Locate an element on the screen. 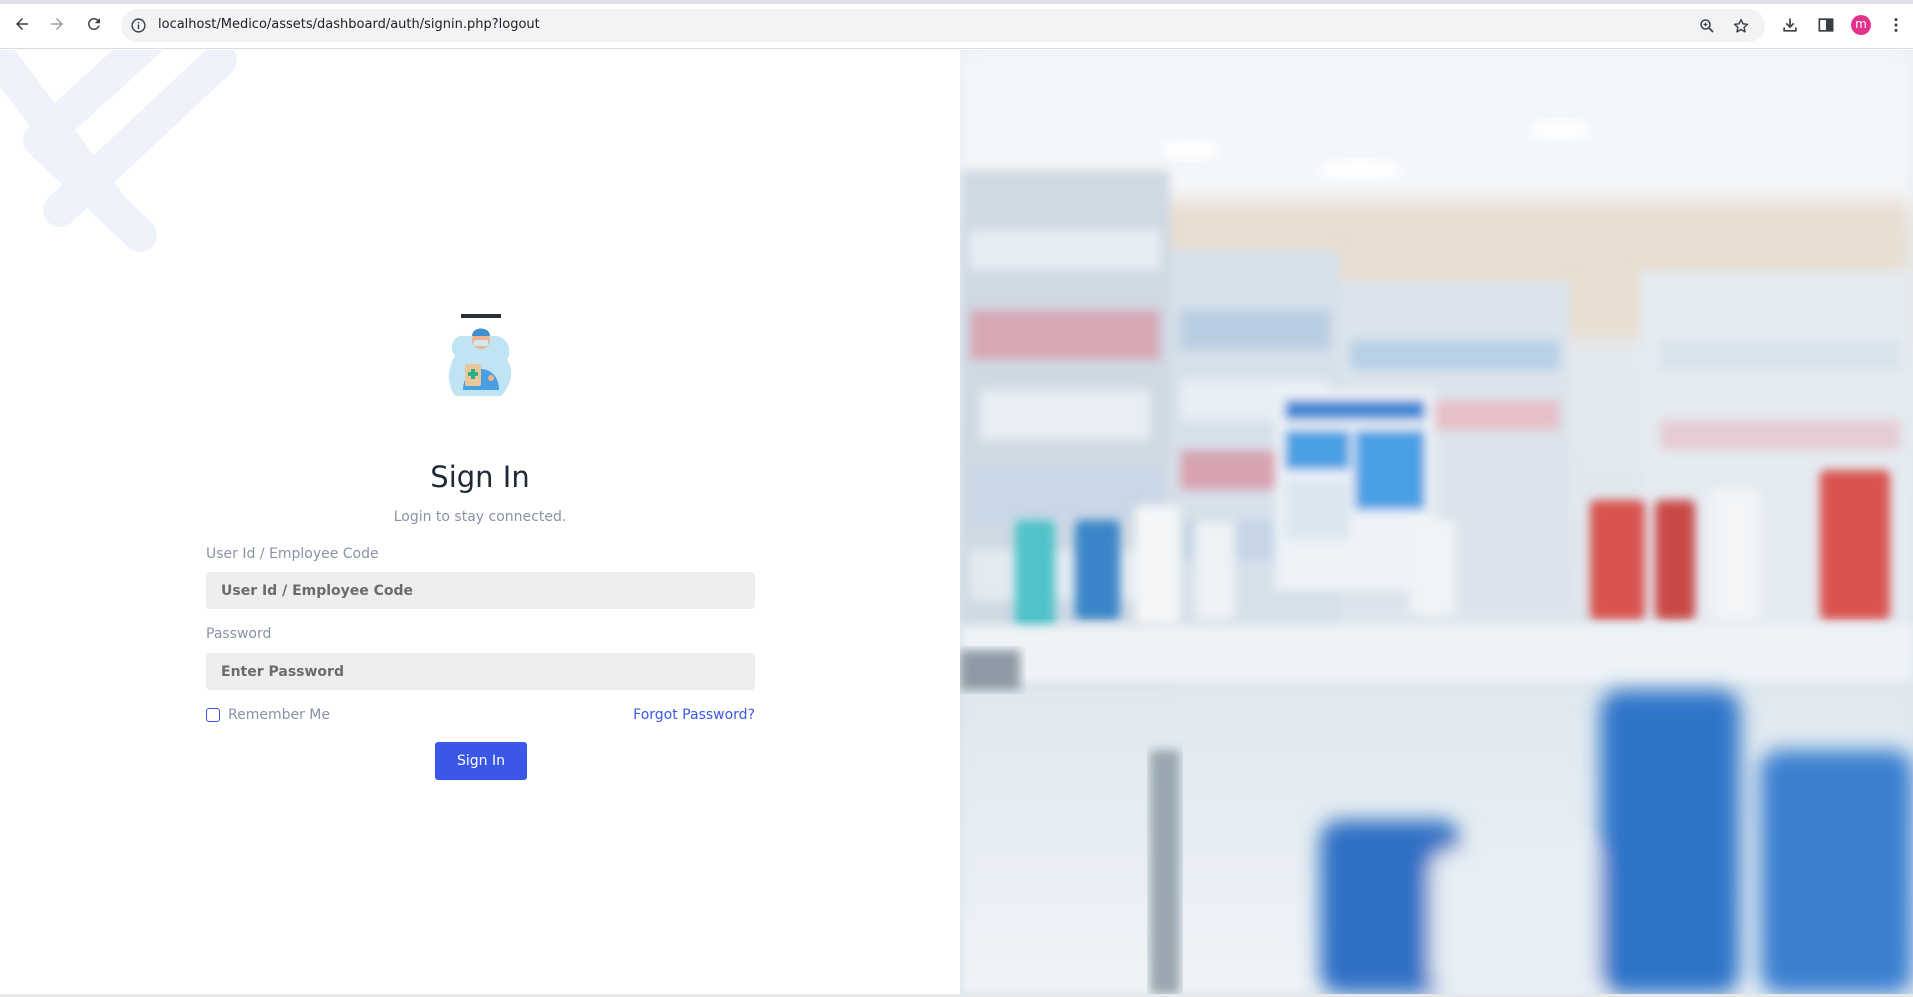 The image size is (1913, 997). arrow-left-icon is located at coordinates (22, 24).